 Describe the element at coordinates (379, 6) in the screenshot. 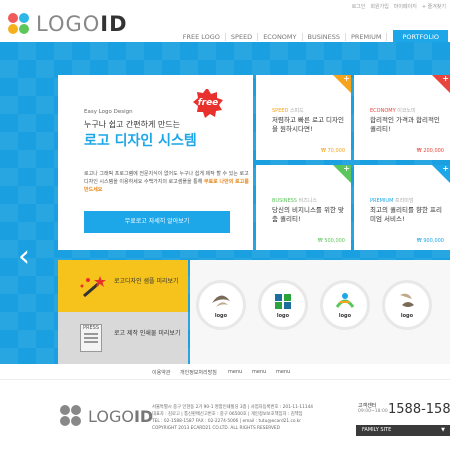

I see `util-join-link: 회원가입` at that location.